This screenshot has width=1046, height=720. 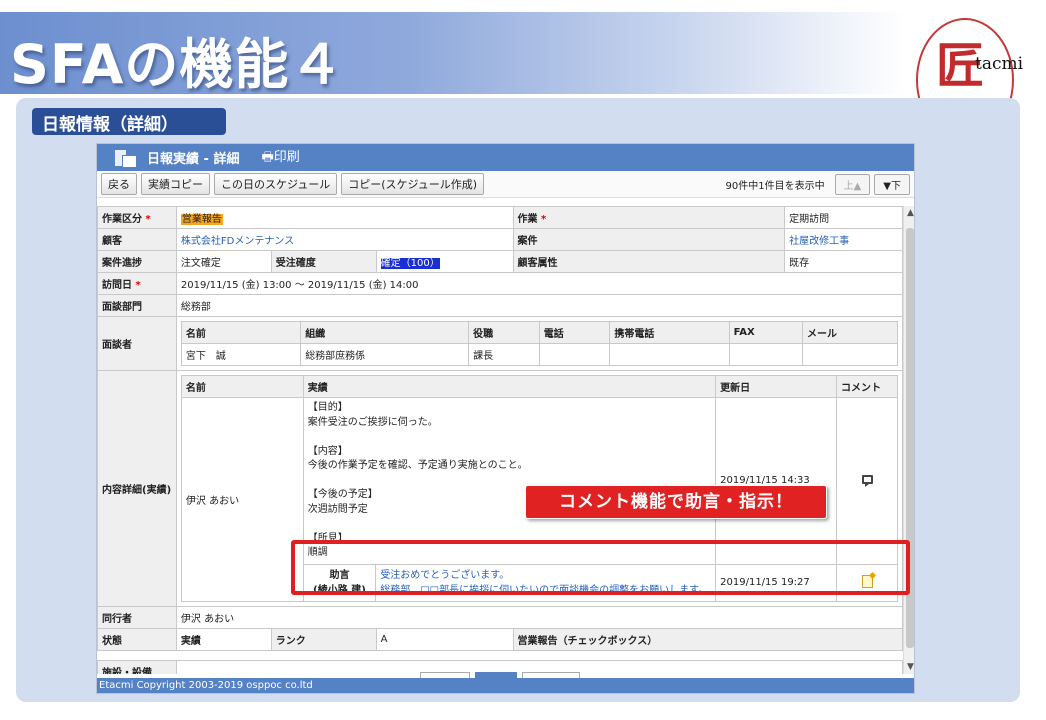 I want to click on copy-schedule-button: コピー(スケジュール作成), so click(x=413, y=184).